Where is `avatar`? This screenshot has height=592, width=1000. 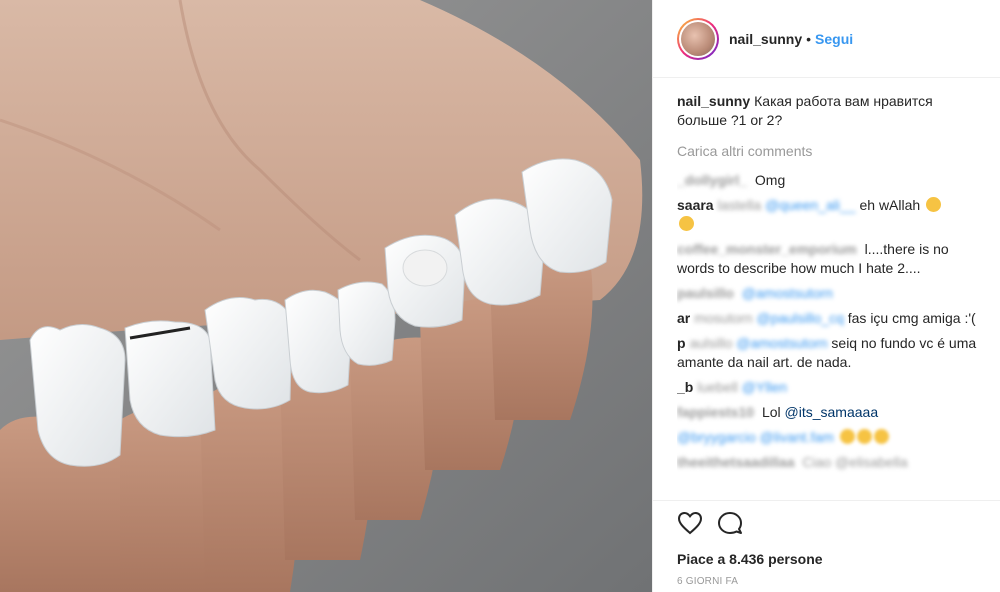 avatar is located at coordinates (698, 38).